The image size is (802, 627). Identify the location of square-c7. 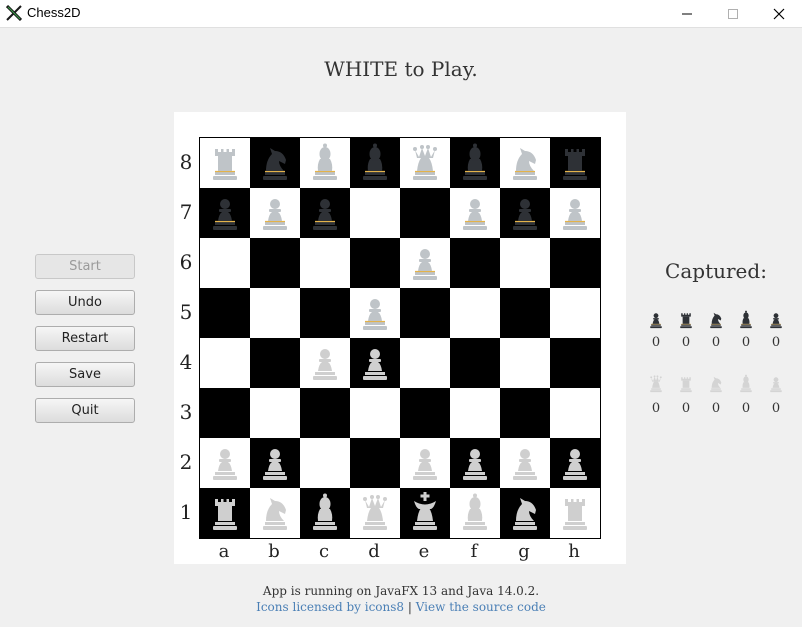
(325, 213).